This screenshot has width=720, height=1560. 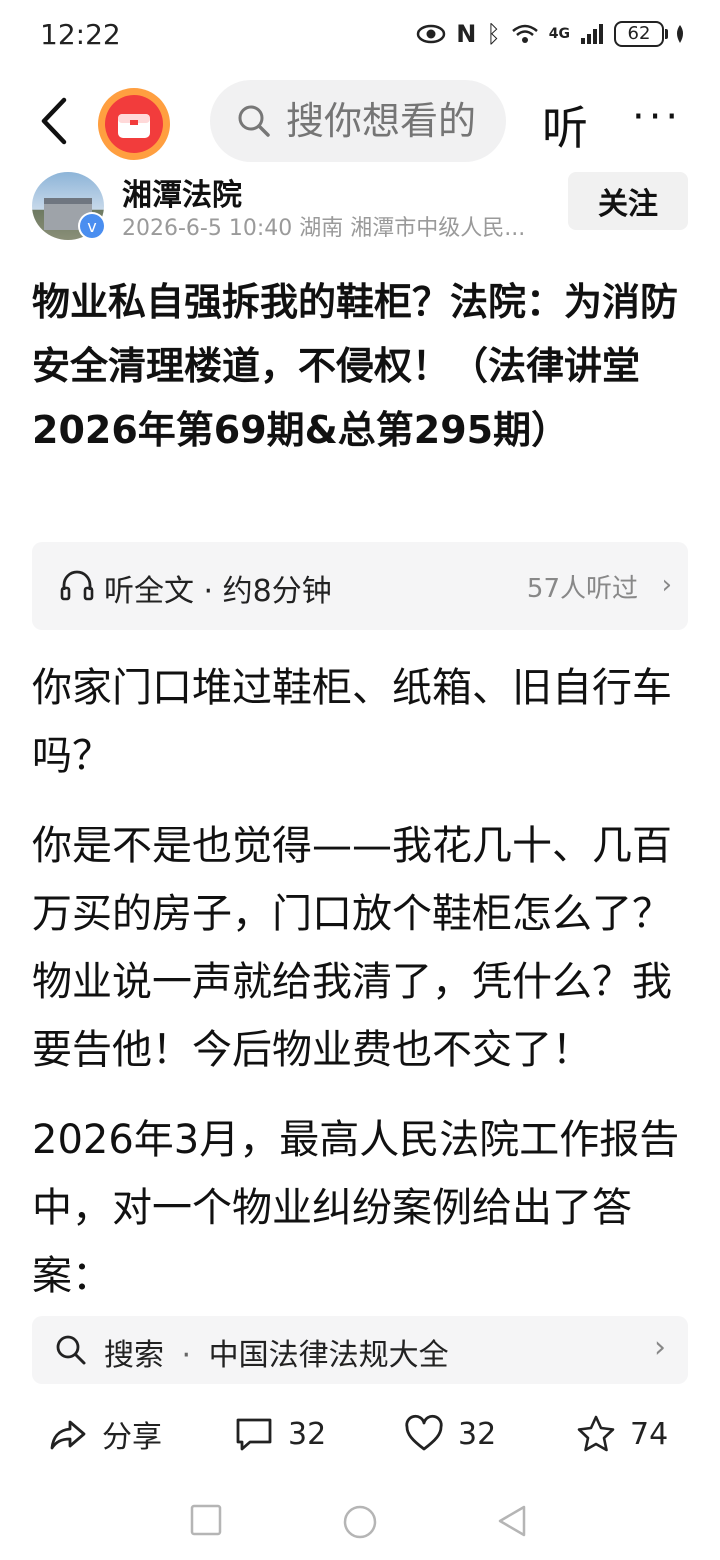 I want to click on verified-mark: v, so click(x=92, y=226).